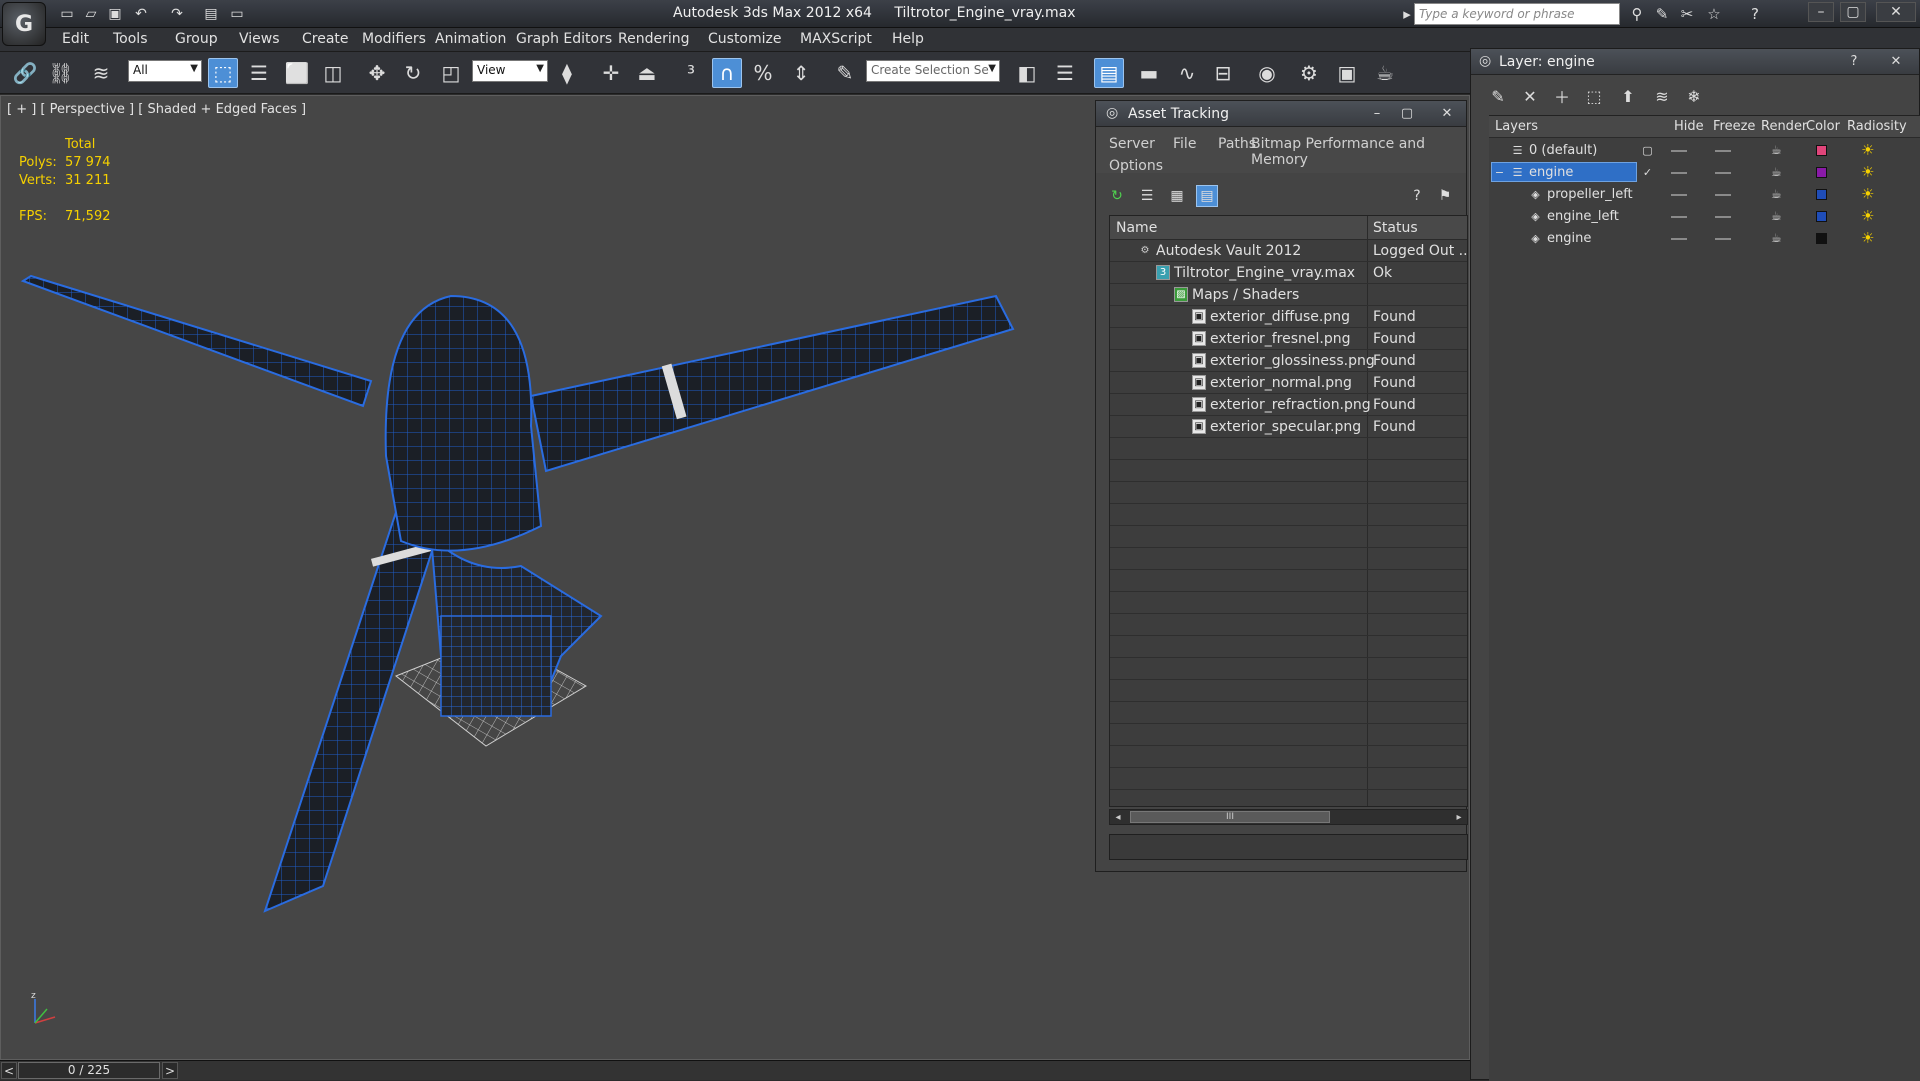 Image resolution: width=1920 pixels, height=1081 pixels. Describe the element at coordinates (1230, 817) in the screenshot. I see `scroll-thumb: III` at that location.